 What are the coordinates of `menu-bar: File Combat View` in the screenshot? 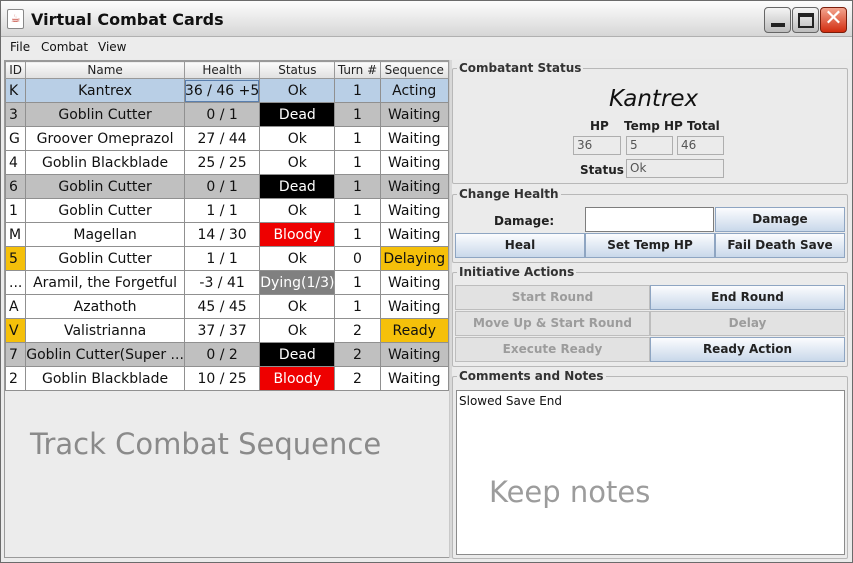 It's located at (426, 48).